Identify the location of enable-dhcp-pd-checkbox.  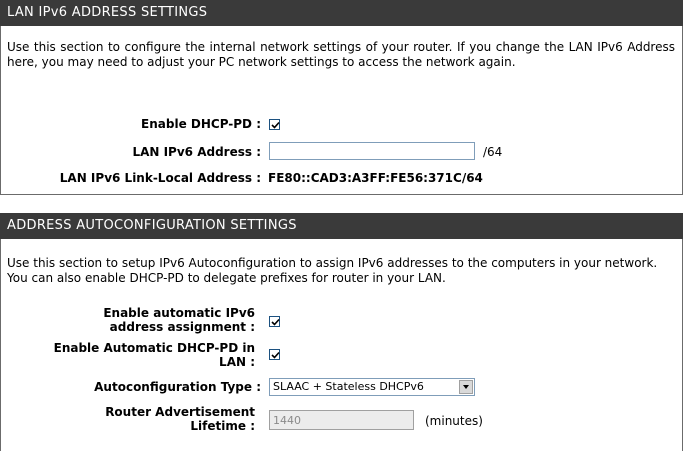
(274, 124).